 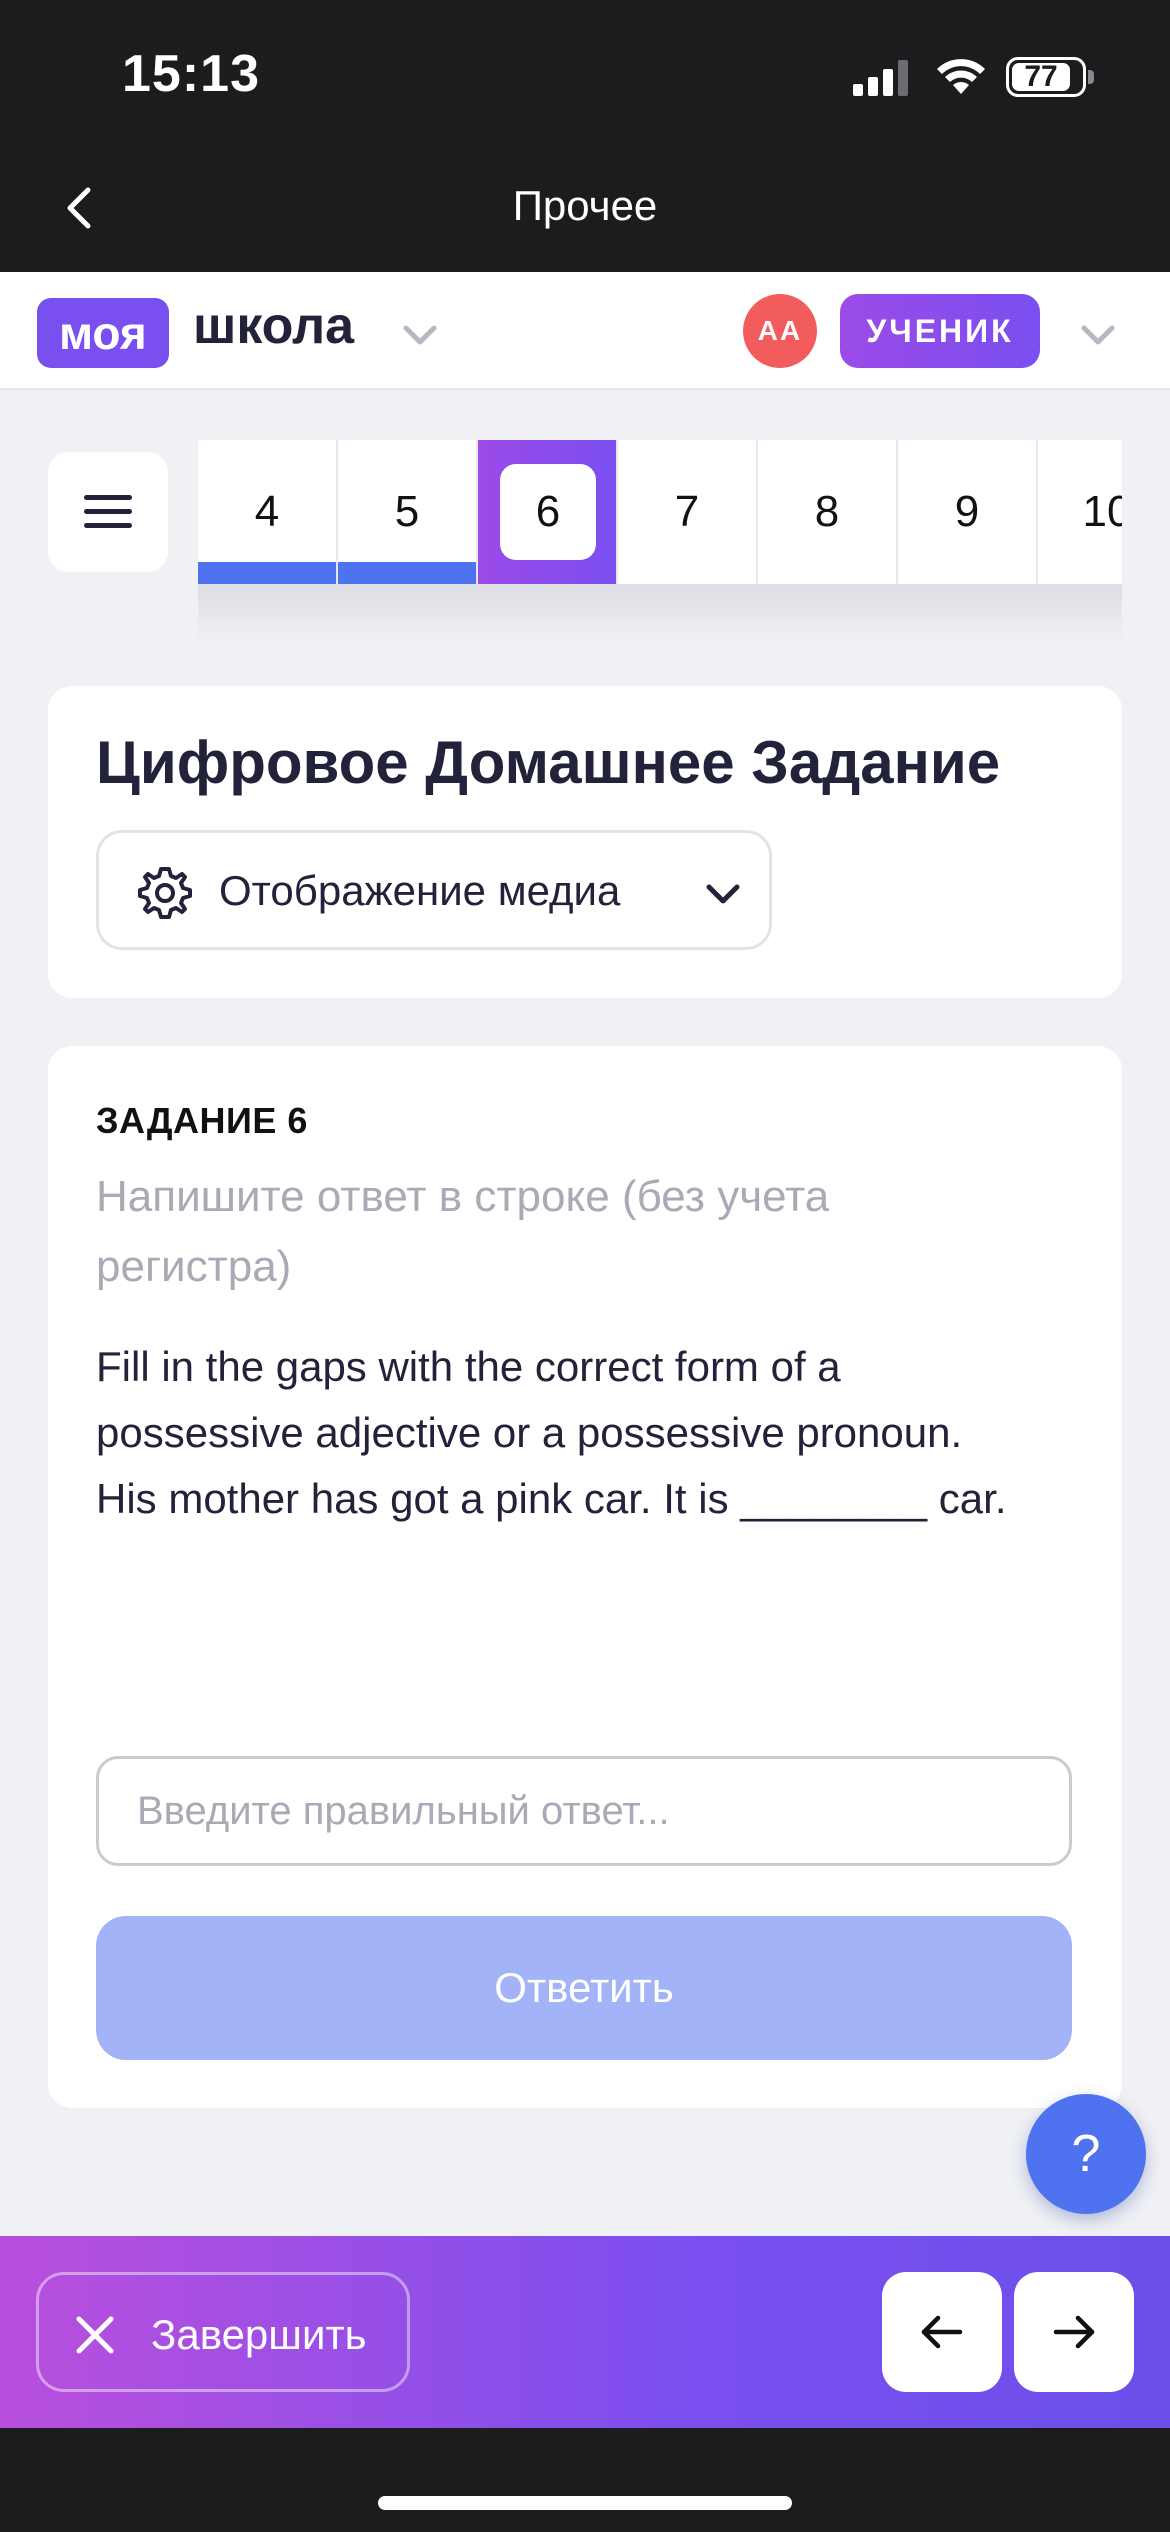 What do you see at coordinates (1098, 334) in the screenshot?
I see `profile-dropdown-chevron-icon` at bounding box center [1098, 334].